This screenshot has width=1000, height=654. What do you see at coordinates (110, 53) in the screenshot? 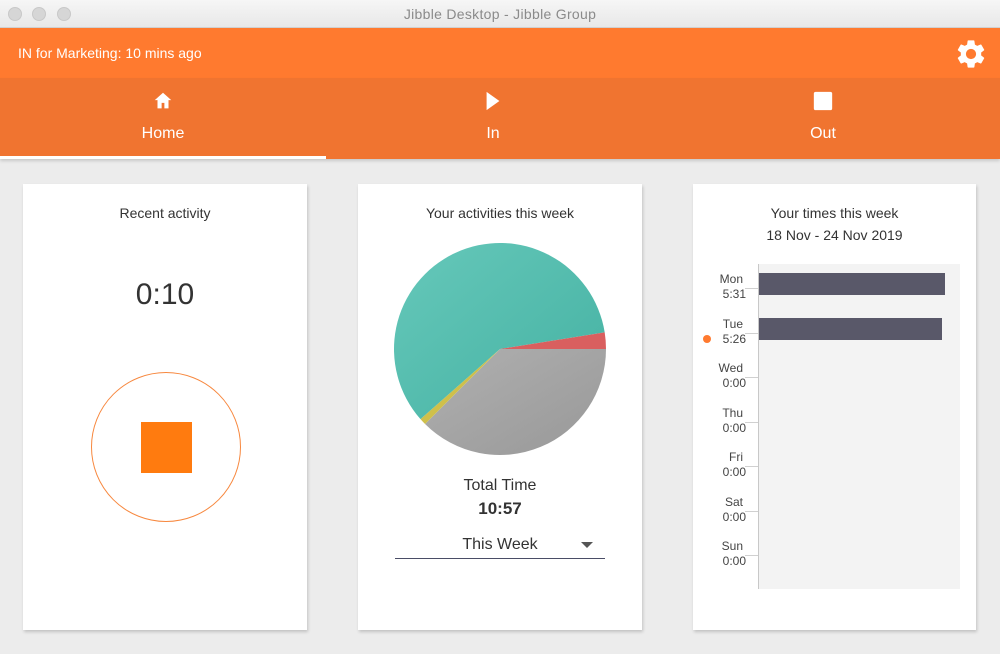
I see `clock-status-text: IN for Marketing: 10 mins ago` at bounding box center [110, 53].